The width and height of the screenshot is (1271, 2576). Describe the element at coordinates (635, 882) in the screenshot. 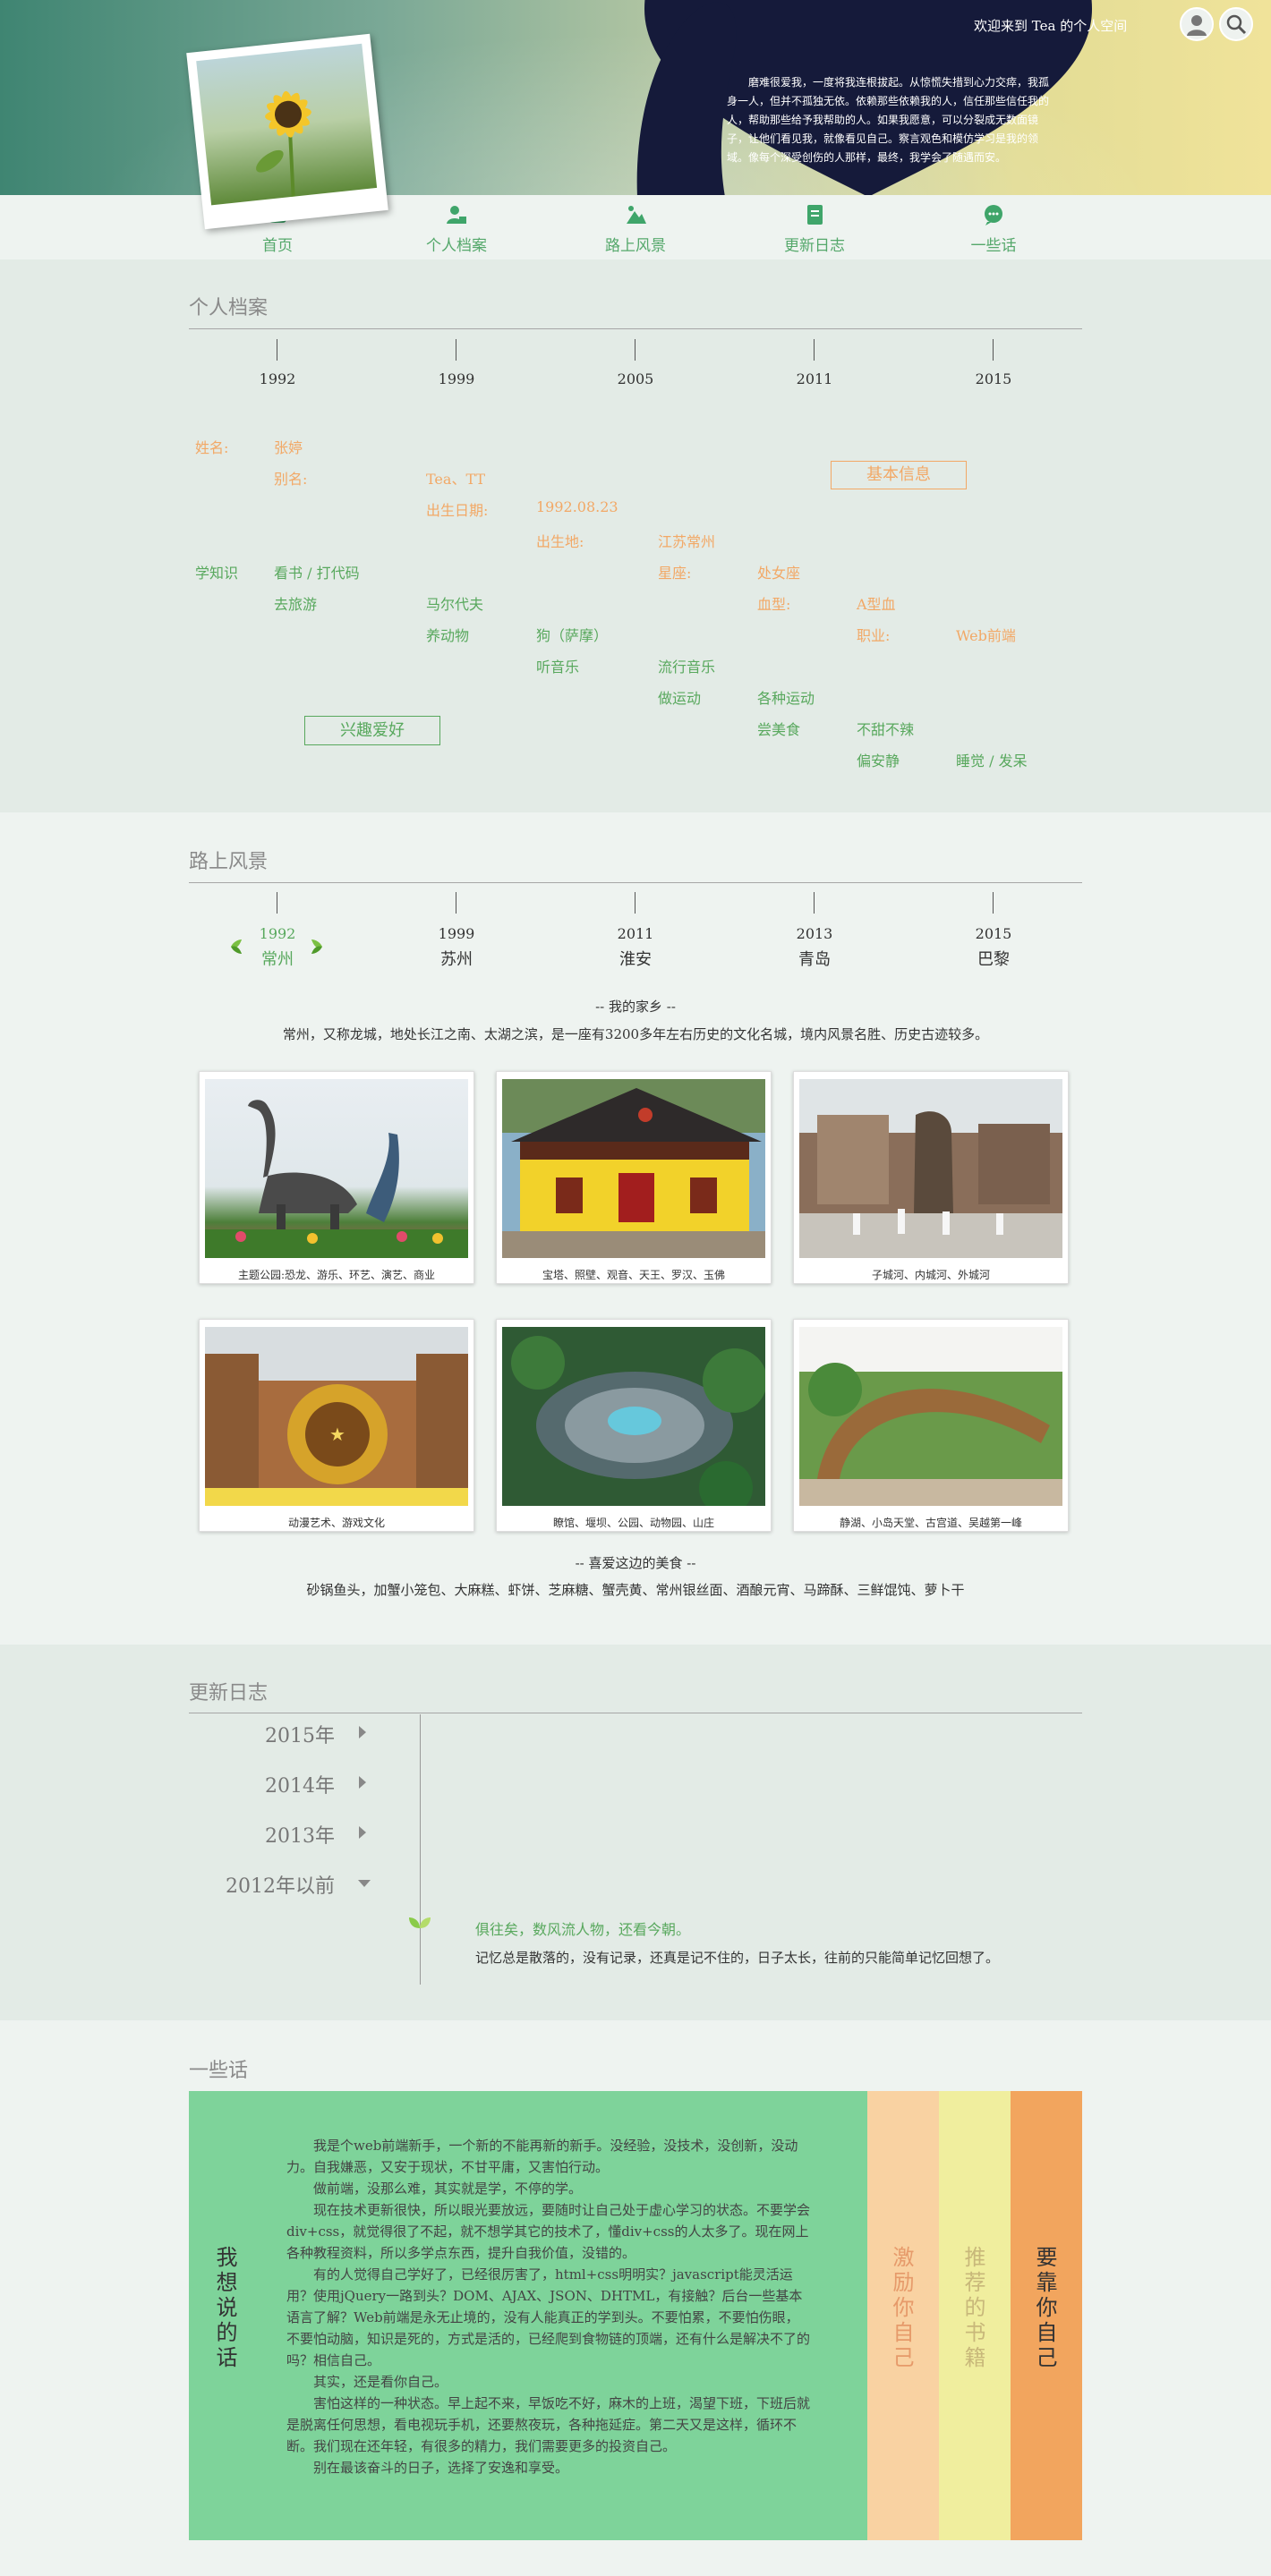

I see `scenery-divider` at that location.